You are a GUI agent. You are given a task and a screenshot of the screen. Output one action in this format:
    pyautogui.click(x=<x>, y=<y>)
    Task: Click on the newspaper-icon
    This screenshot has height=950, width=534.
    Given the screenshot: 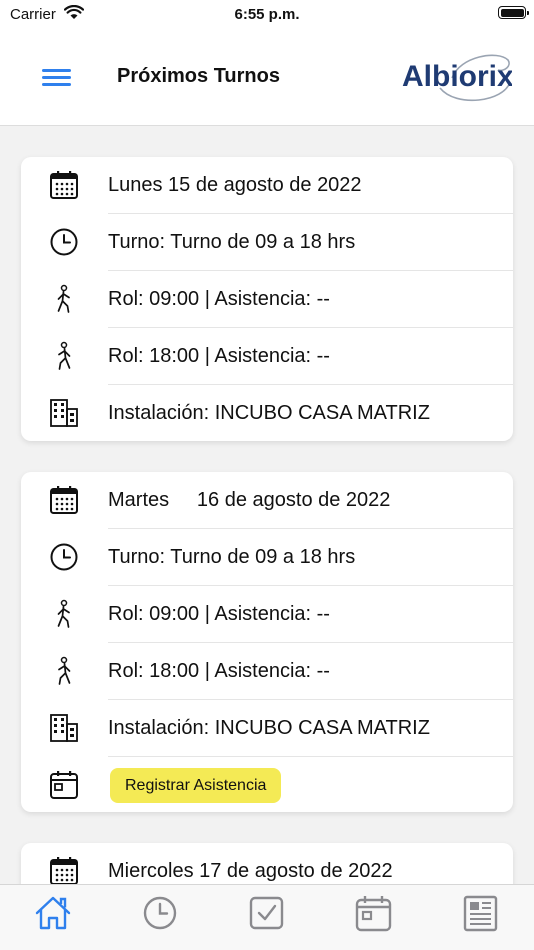 What is the action you would take?
    pyautogui.click(x=481, y=913)
    